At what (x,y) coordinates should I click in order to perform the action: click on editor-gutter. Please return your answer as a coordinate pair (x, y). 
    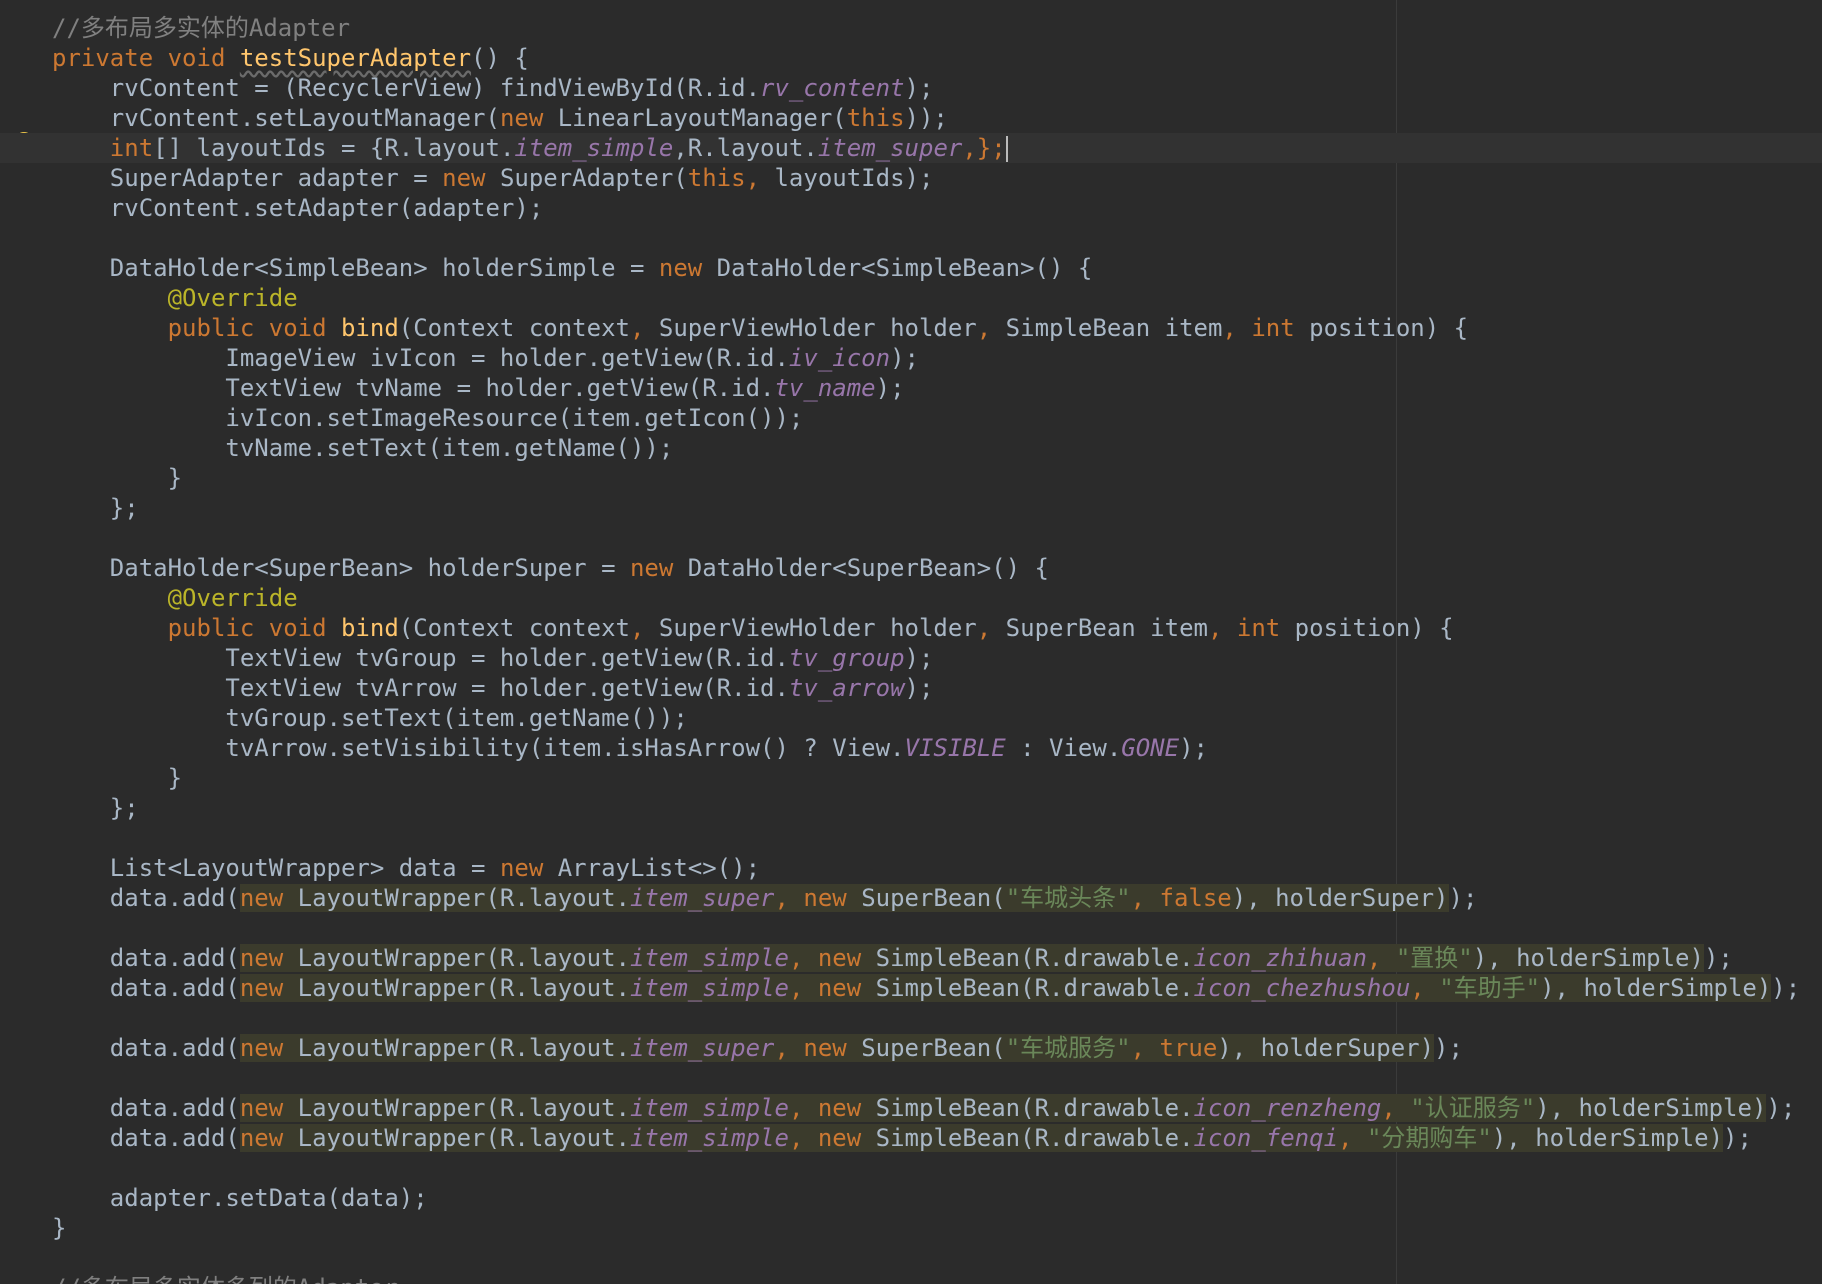
    Looking at the image, I should click on (22, 642).